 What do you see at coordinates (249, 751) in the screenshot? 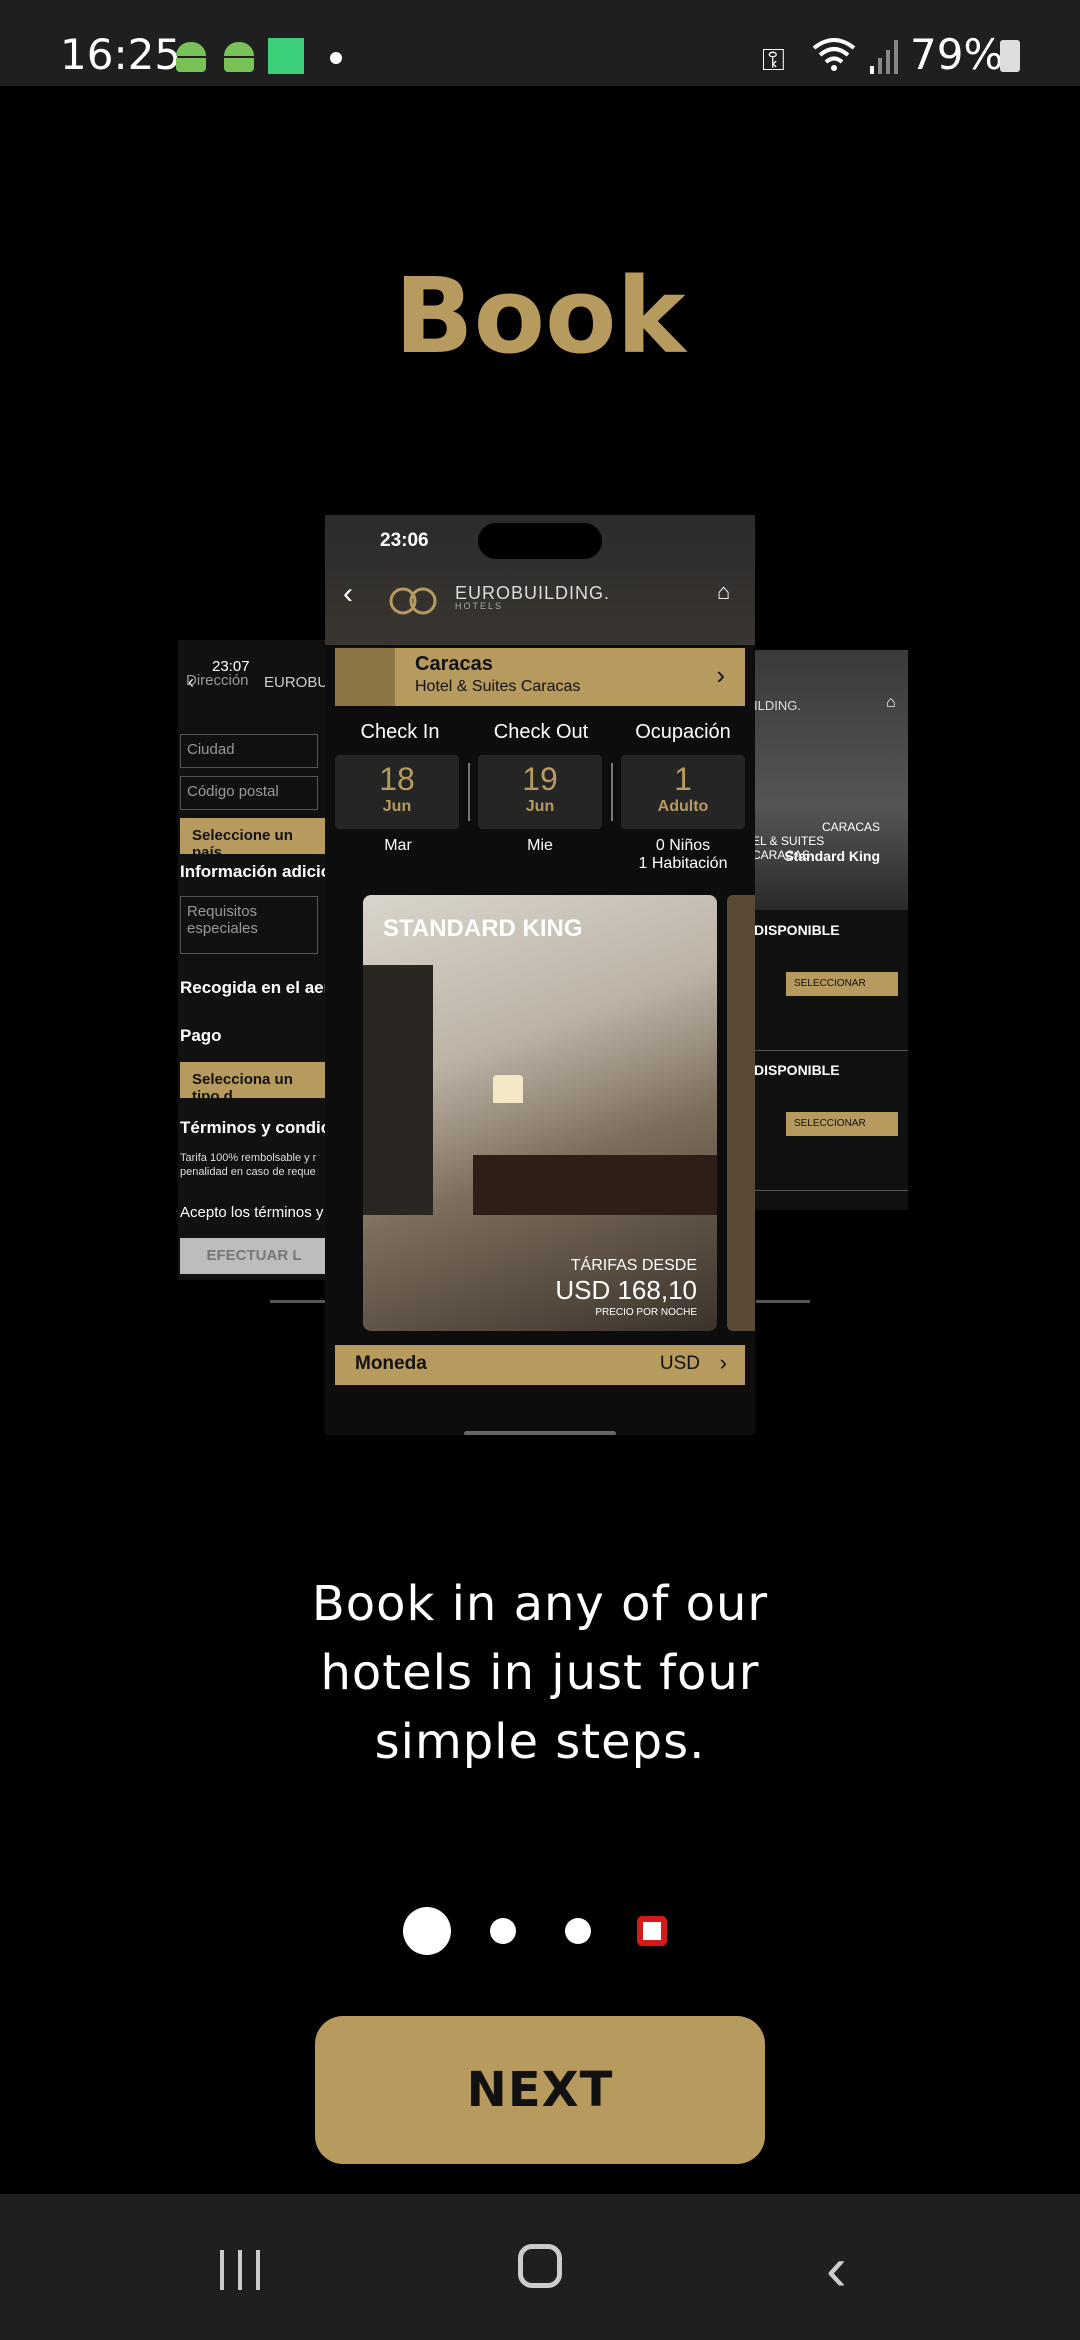
I see `left-preview-city-field: Ciudad` at bounding box center [249, 751].